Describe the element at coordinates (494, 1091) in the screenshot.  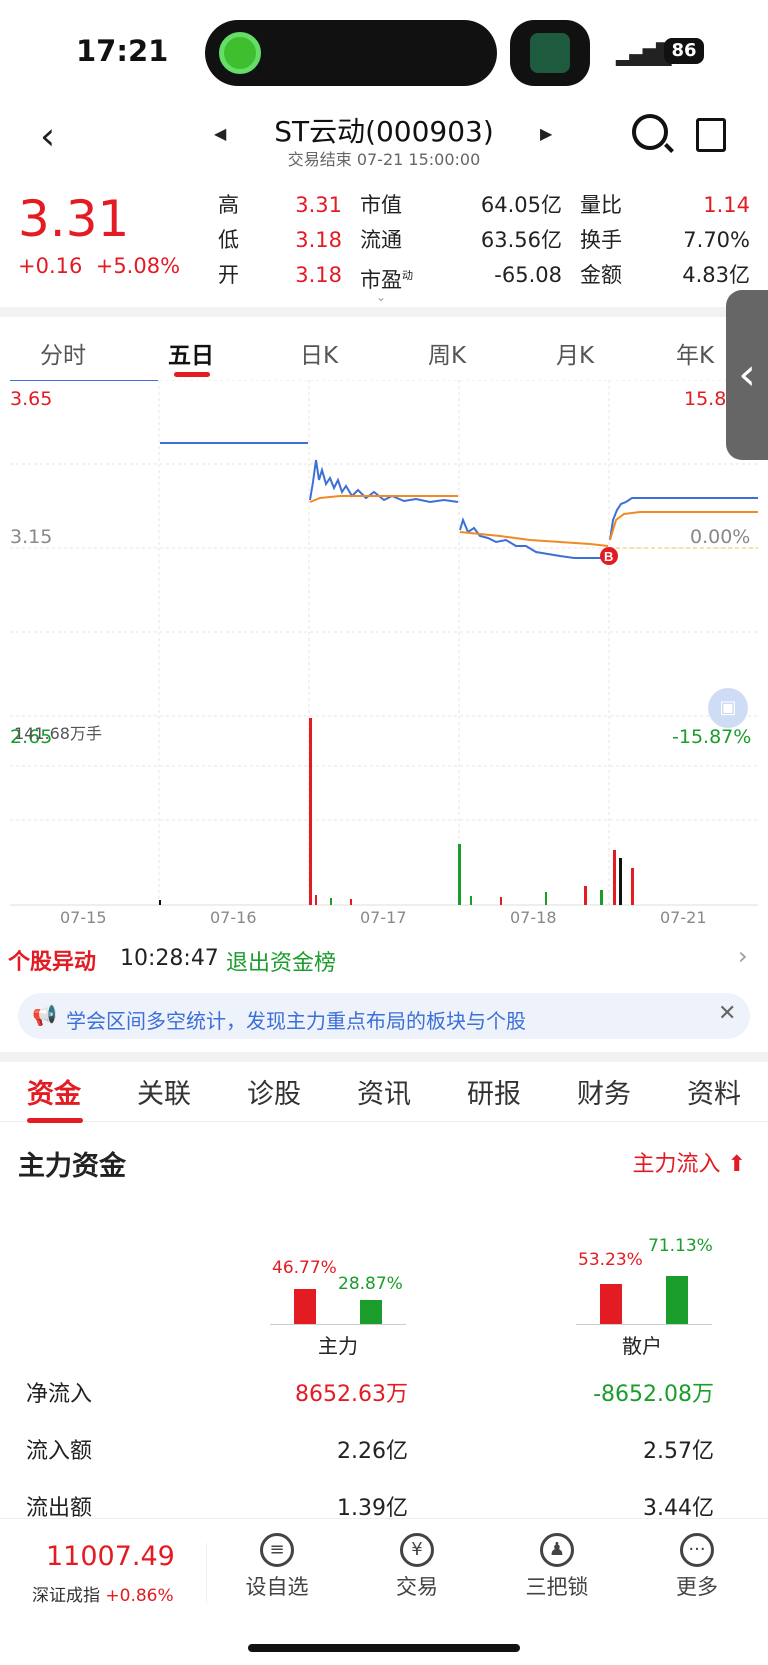
I see `tab-research: 研报` at that location.